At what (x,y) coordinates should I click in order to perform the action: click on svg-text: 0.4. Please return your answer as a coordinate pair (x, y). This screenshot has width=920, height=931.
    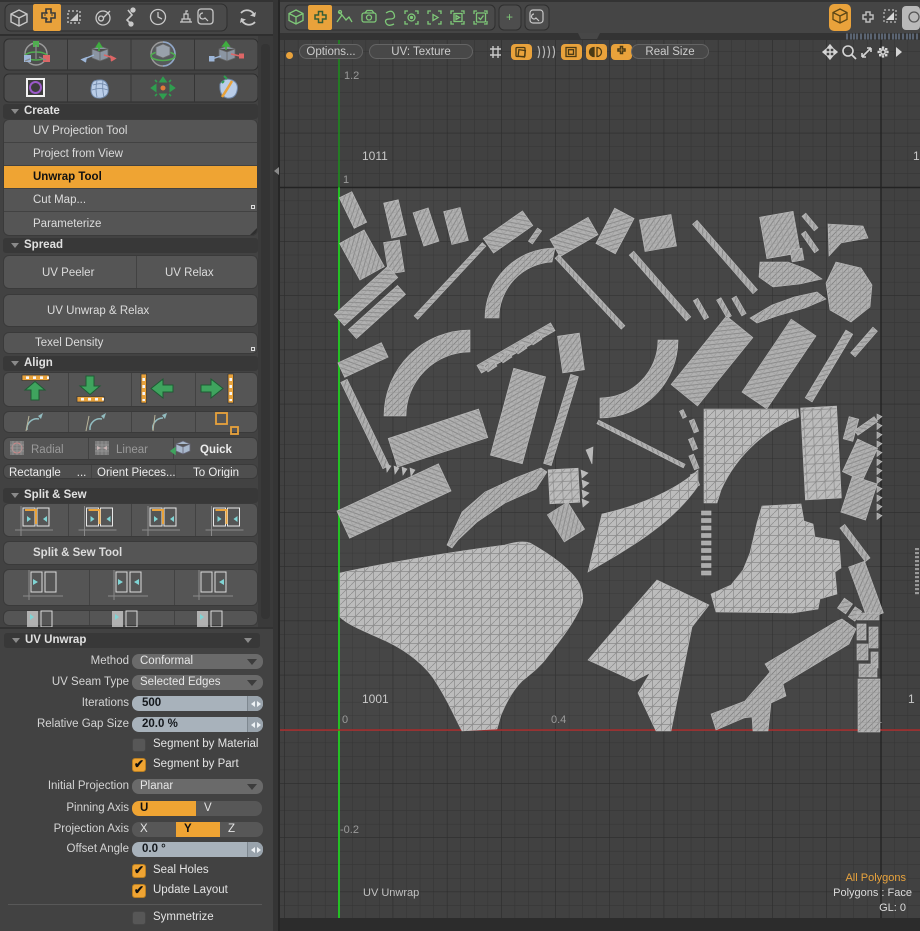
    Looking at the image, I should click on (558, 720).